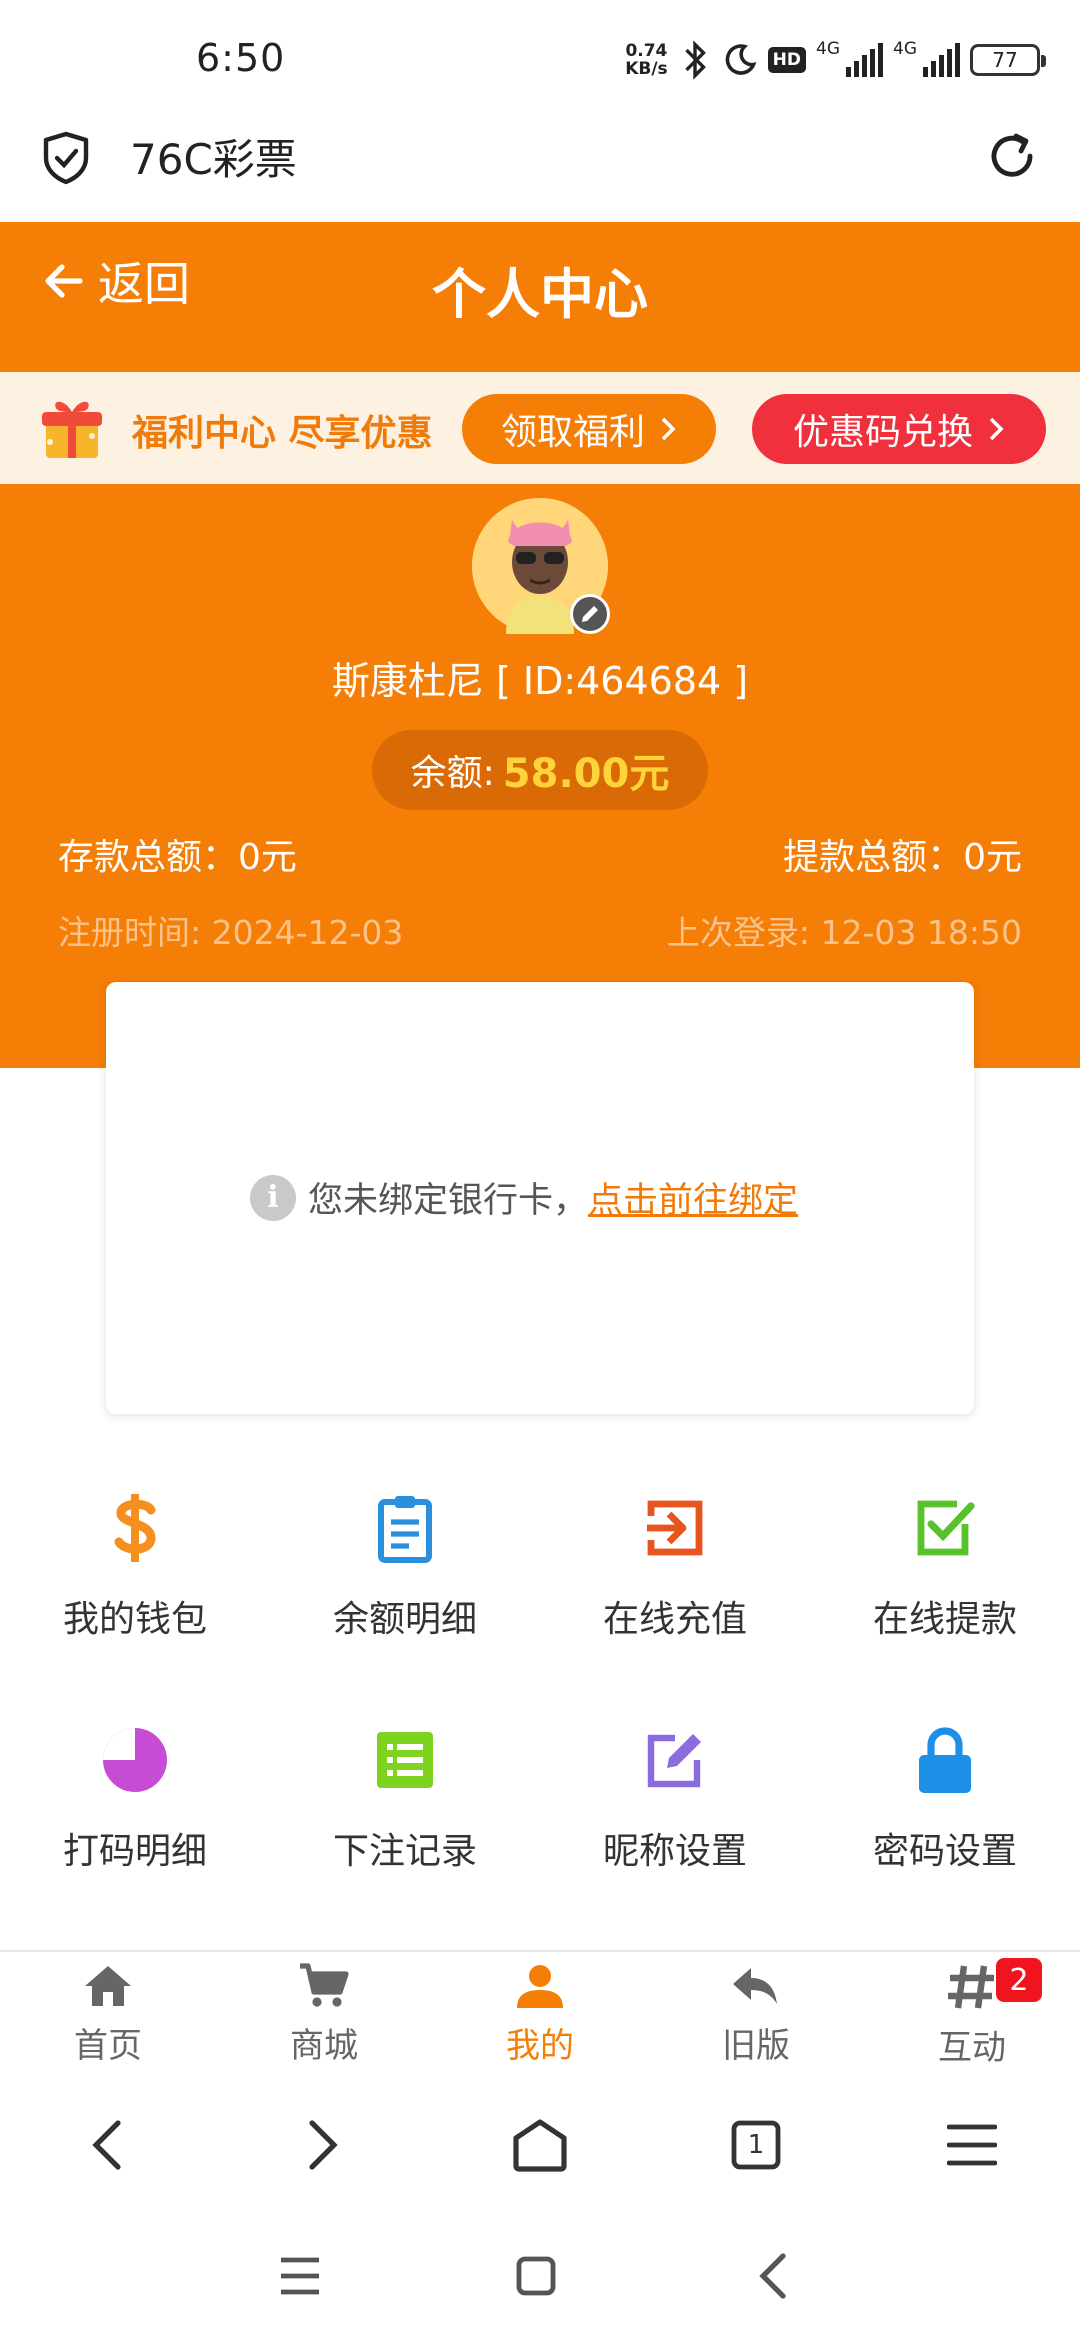  I want to click on sign-in-icon, so click(675, 1528).